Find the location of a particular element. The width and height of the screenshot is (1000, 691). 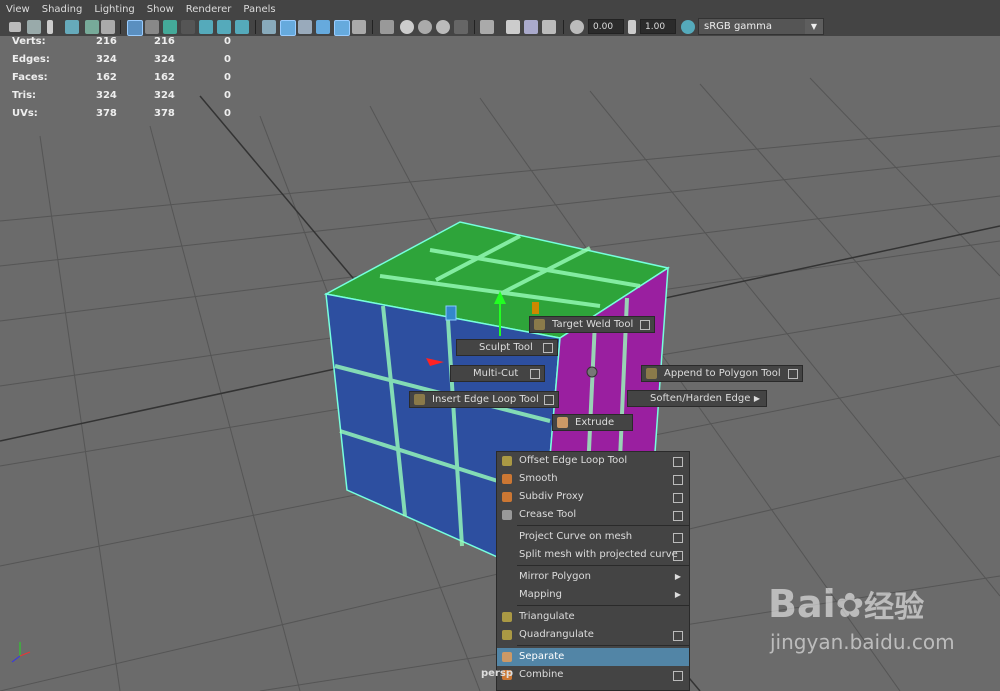

motion-blur-icon is located at coordinates (407, 27).